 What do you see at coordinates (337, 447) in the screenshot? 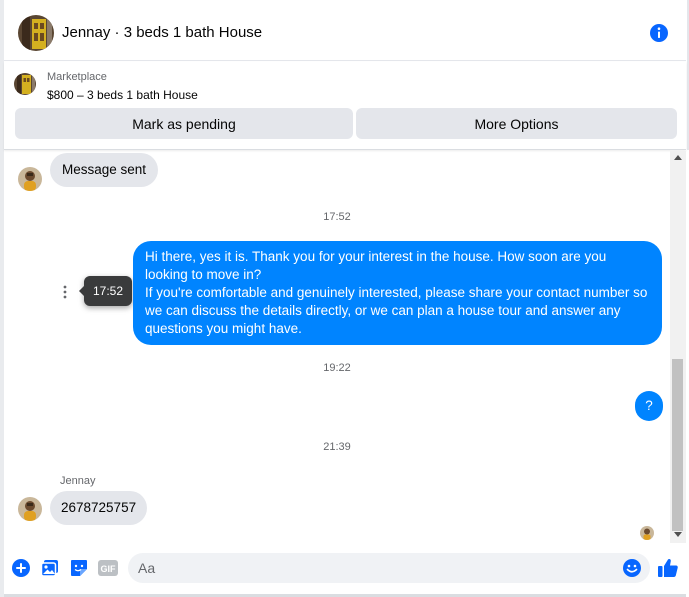
I see `message-timestamp: 21:39` at bounding box center [337, 447].